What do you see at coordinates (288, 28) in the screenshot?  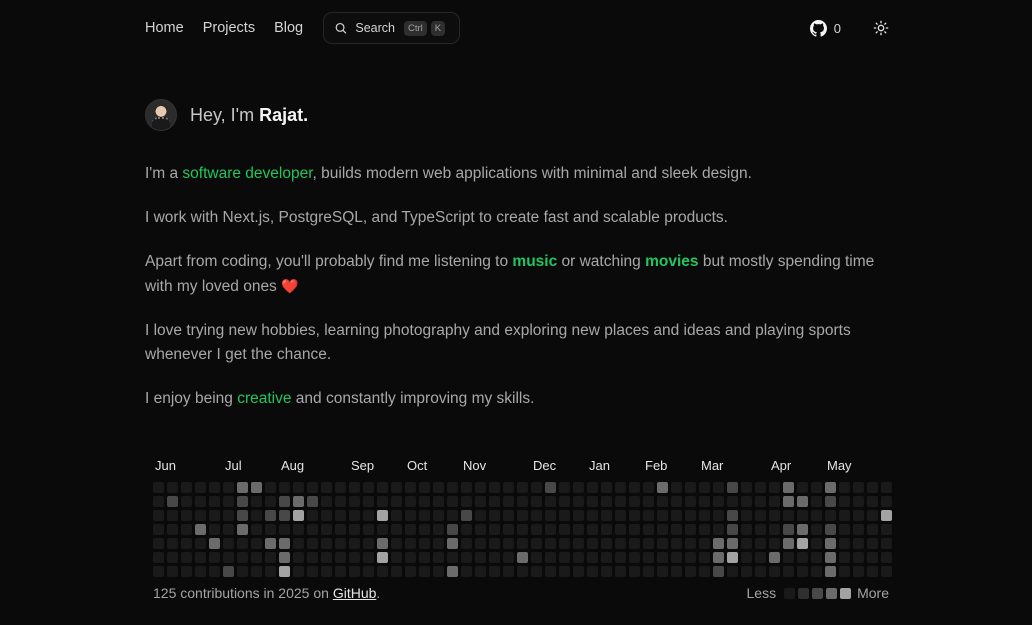 I see `nav-blog-link: Blog` at bounding box center [288, 28].